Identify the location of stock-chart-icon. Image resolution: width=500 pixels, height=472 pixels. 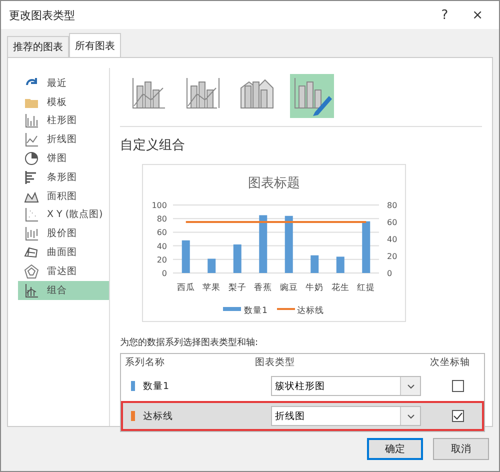
(31, 234).